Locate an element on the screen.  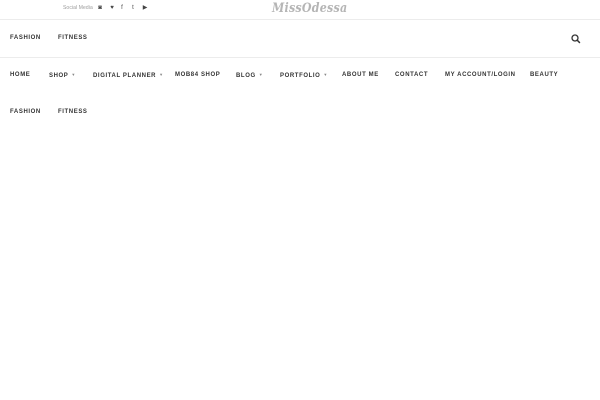
nav-portfolio: PORTFOLIO ▼ is located at coordinates (304, 75).